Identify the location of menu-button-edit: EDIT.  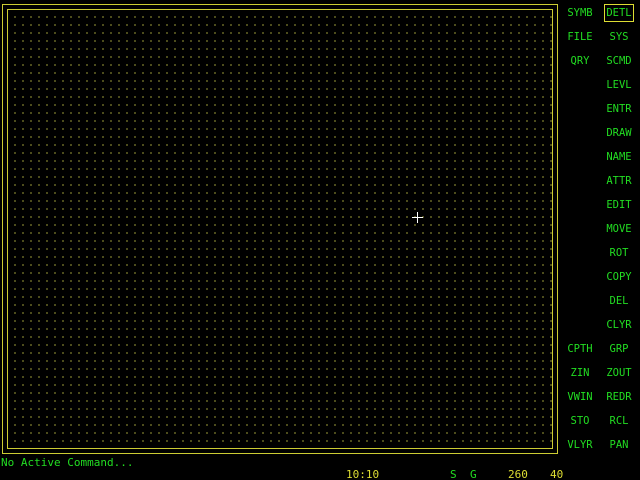
(619, 205).